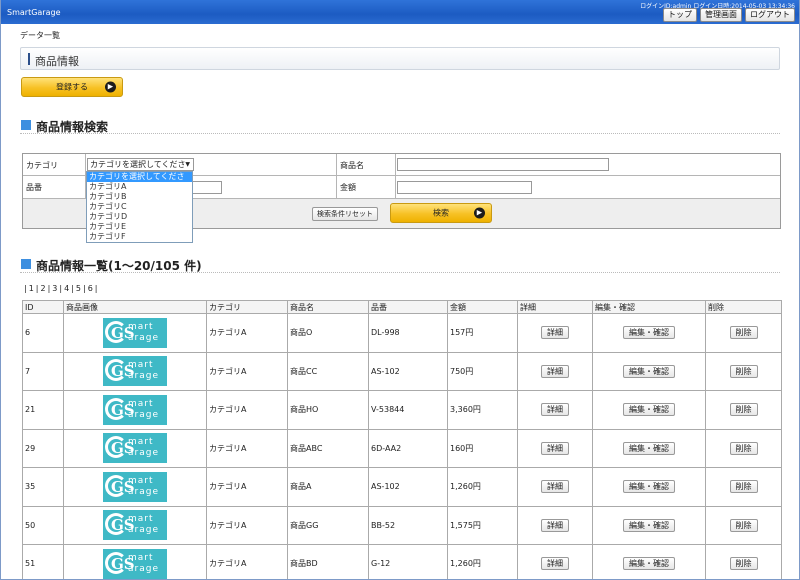 This screenshot has width=800, height=580. I want to click on code-label: 品番, so click(34, 187).